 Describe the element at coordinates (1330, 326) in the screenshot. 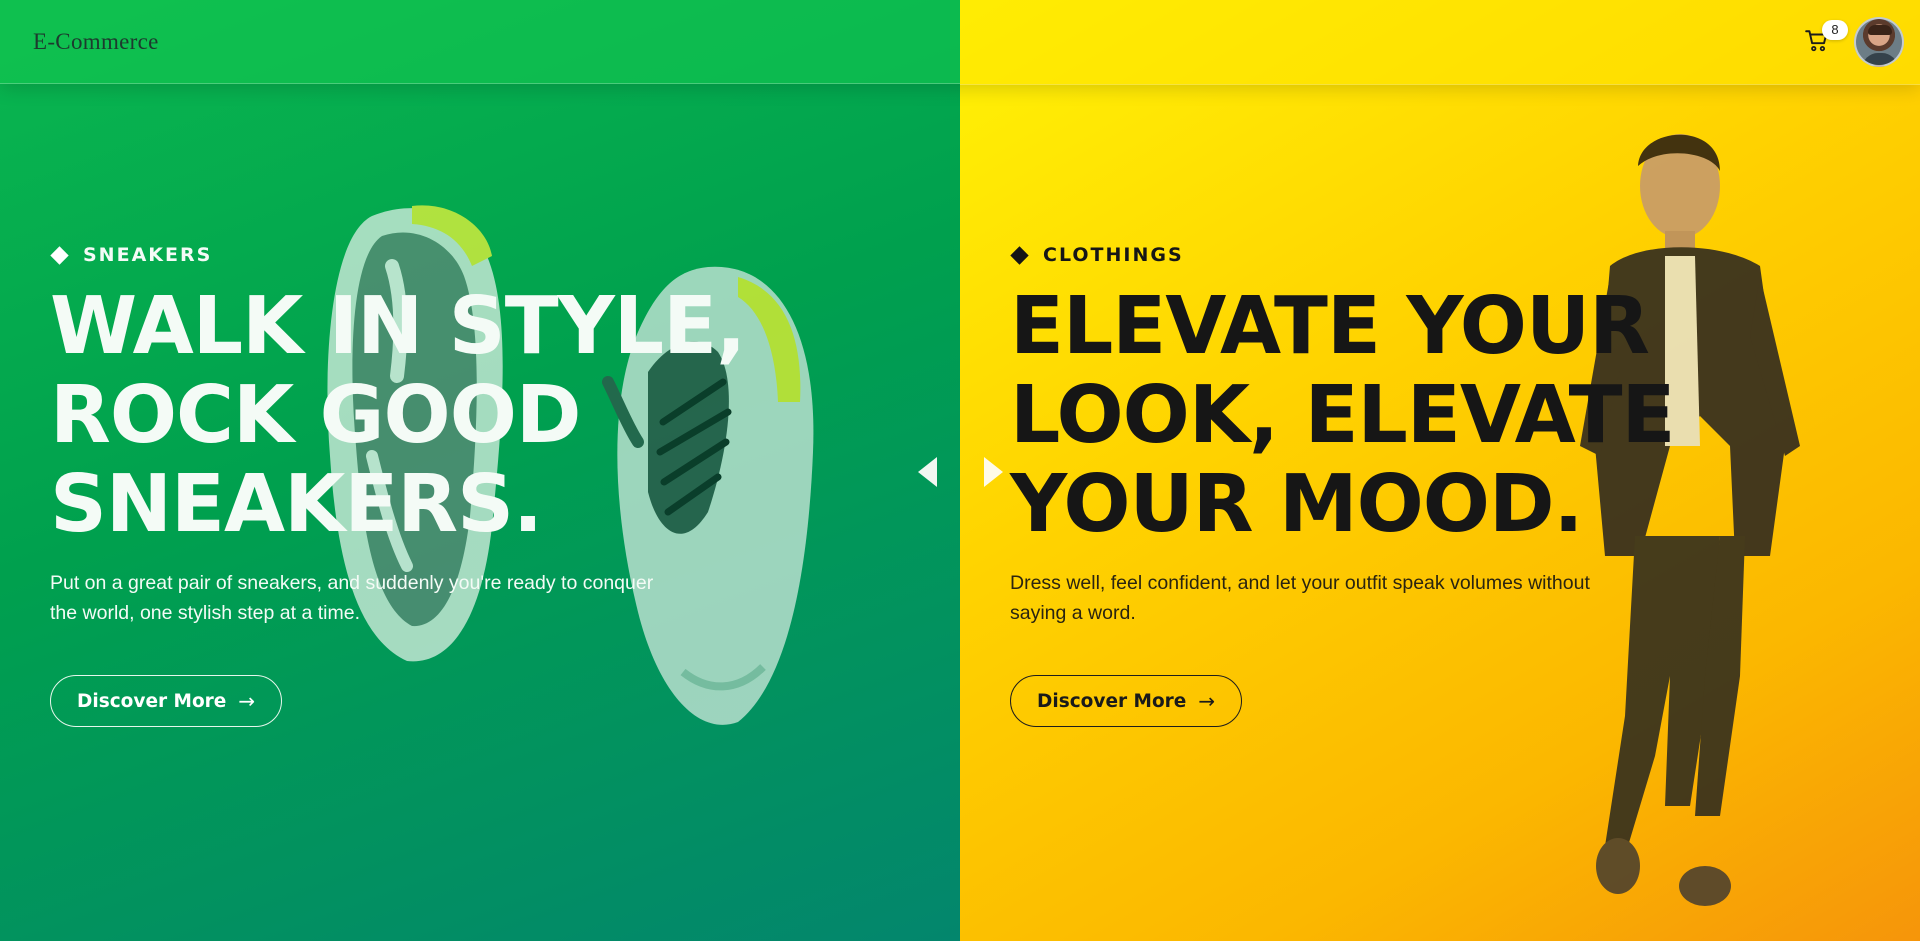

I see `headline-line: ELEVATE YOUR` at that location.